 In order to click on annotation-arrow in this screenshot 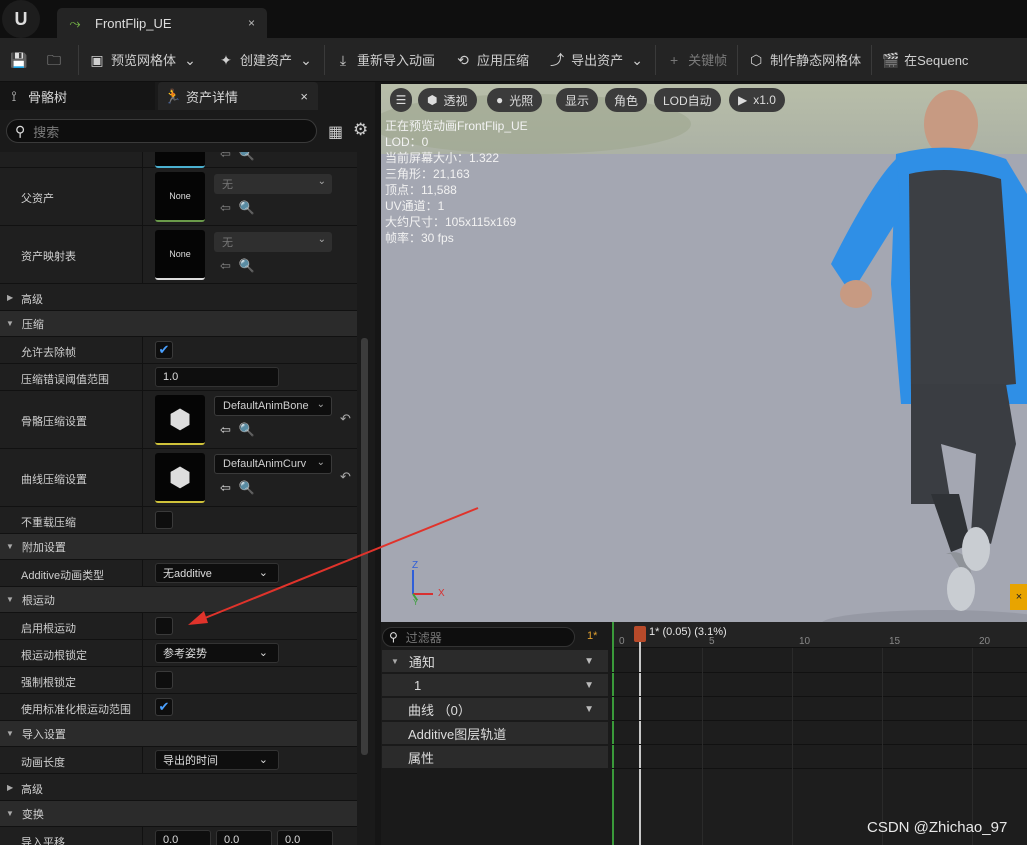, I will do `click(333, 566)`.